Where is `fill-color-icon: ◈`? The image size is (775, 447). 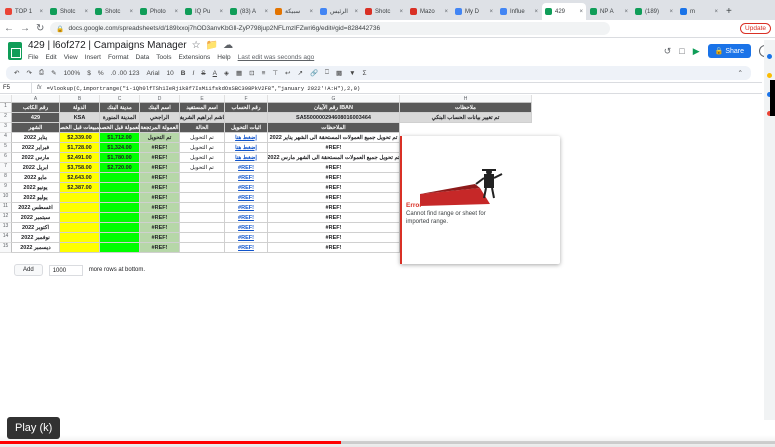 fill-color-icon: ◈ is located at coordinates (226, 73).